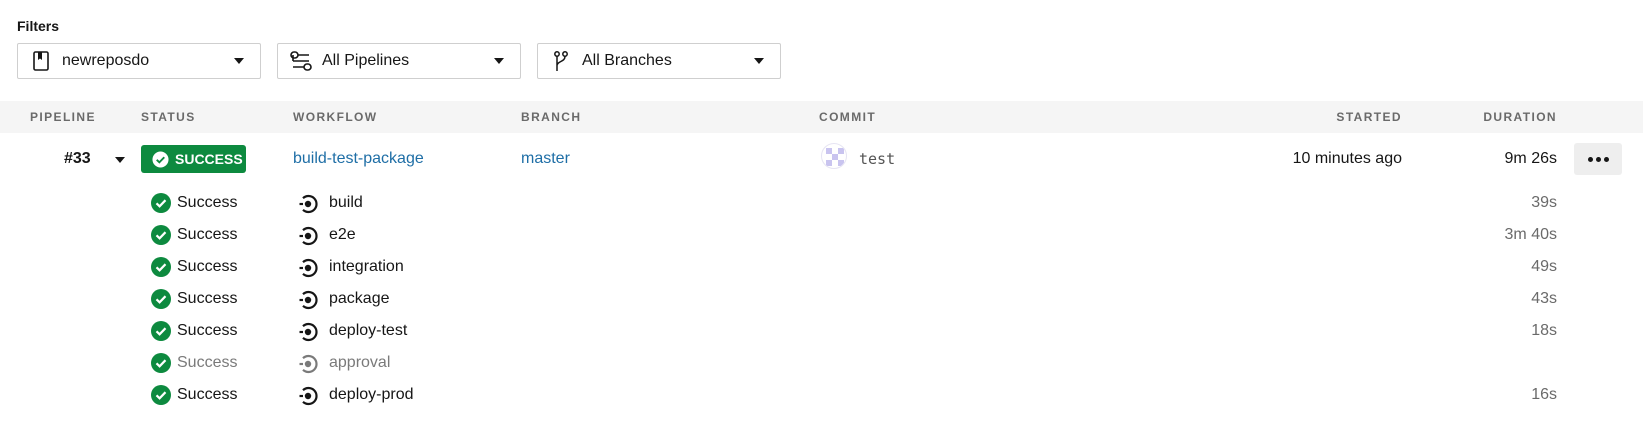 The width and height of the screenshot is (1643, 422). Describe the element at coordinates (41, 61) in the screenshot. I see `bookmark-icon` at that location.